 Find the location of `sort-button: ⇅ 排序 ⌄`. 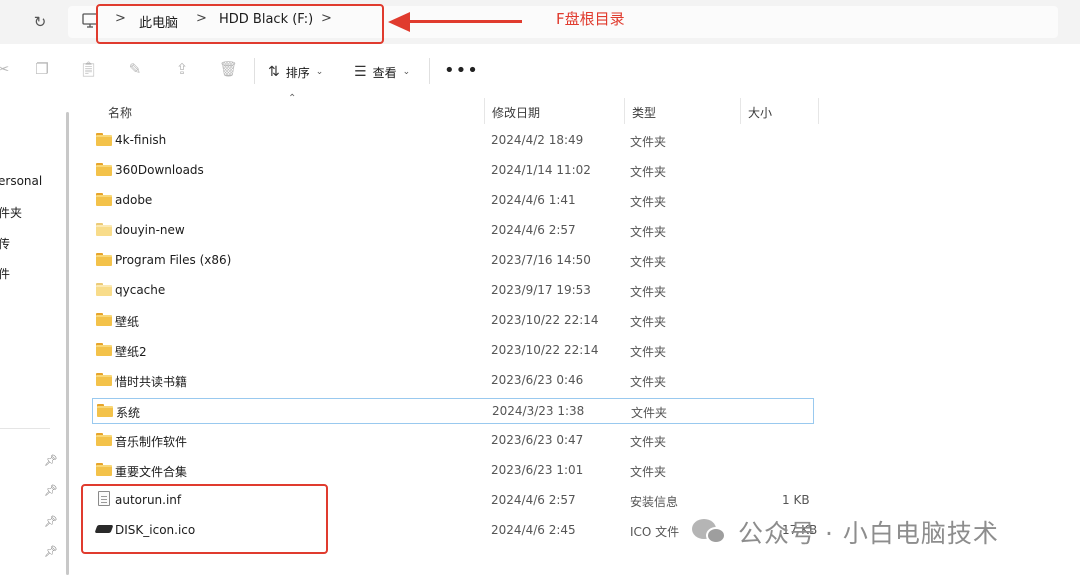

sort-button: ⇅ 排序 ⌄ is located at coordinates (295, 72).